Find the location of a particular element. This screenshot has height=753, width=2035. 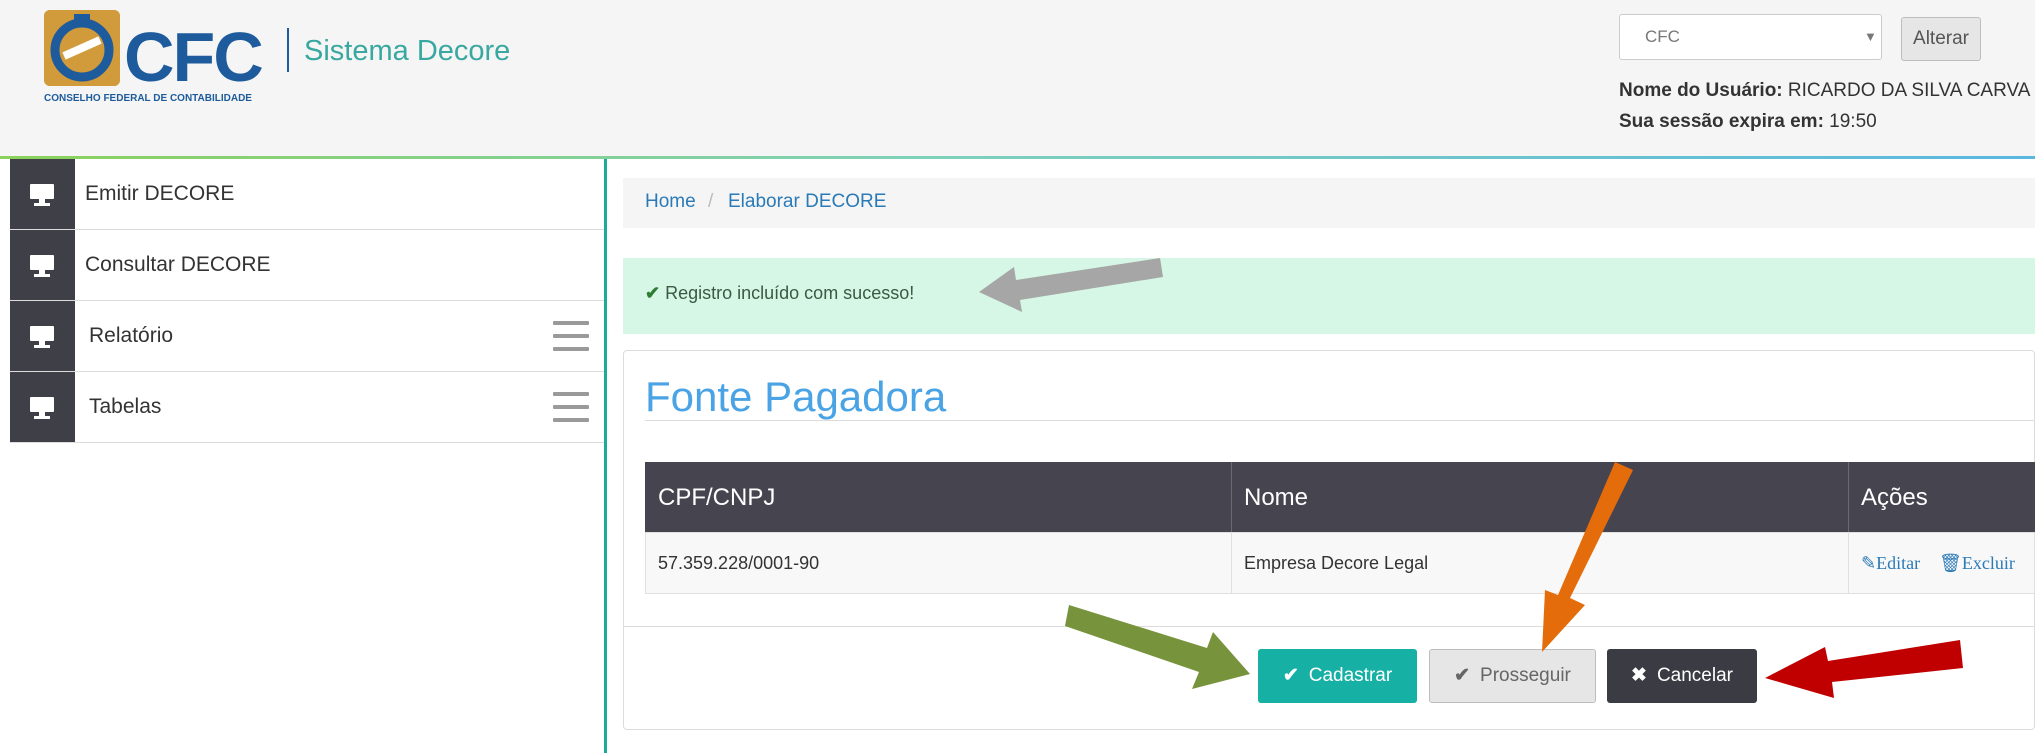

logo-subtitle: CONSELHO FEDERAL DE CONTABILIDADE is located at coordinates (148, 98).